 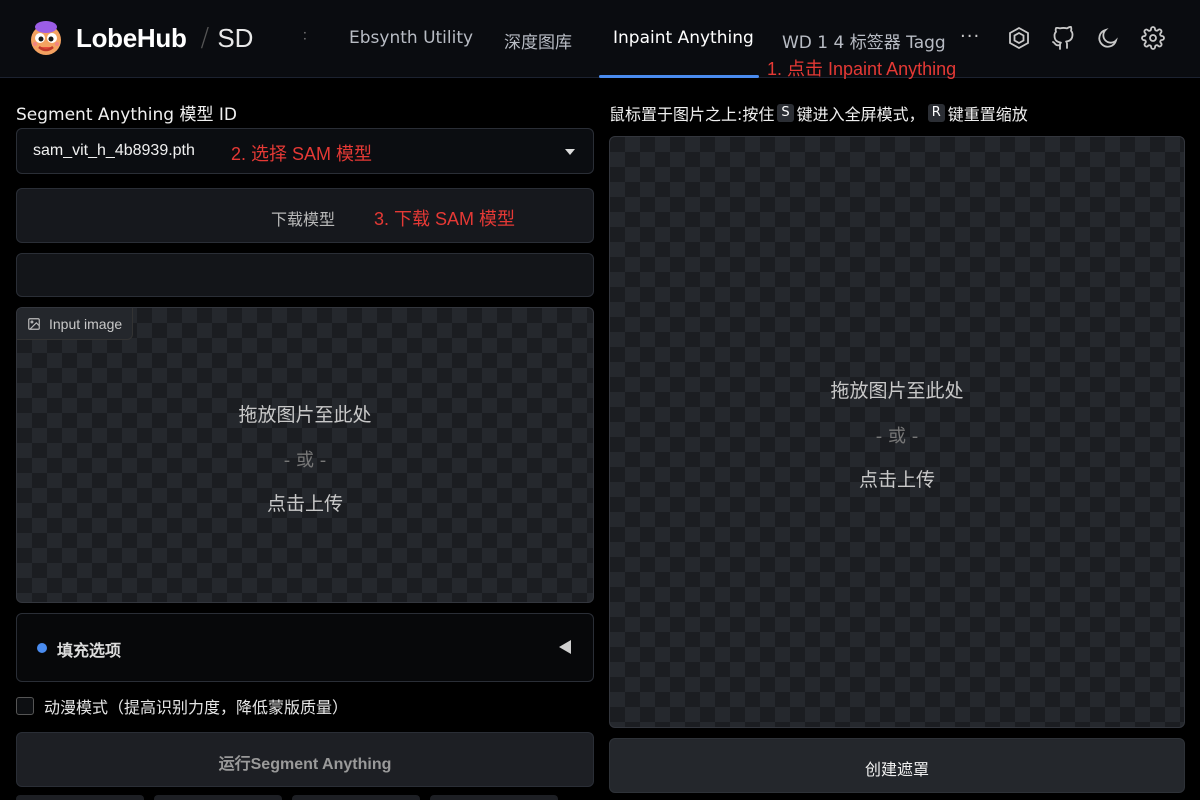 What do you see at coordinates (196, 707) in the screenshot?
I see `anime-mode-label: 动漫模式（提高识别力度，降低蒙版质量）` at bounding box center [196, 707].